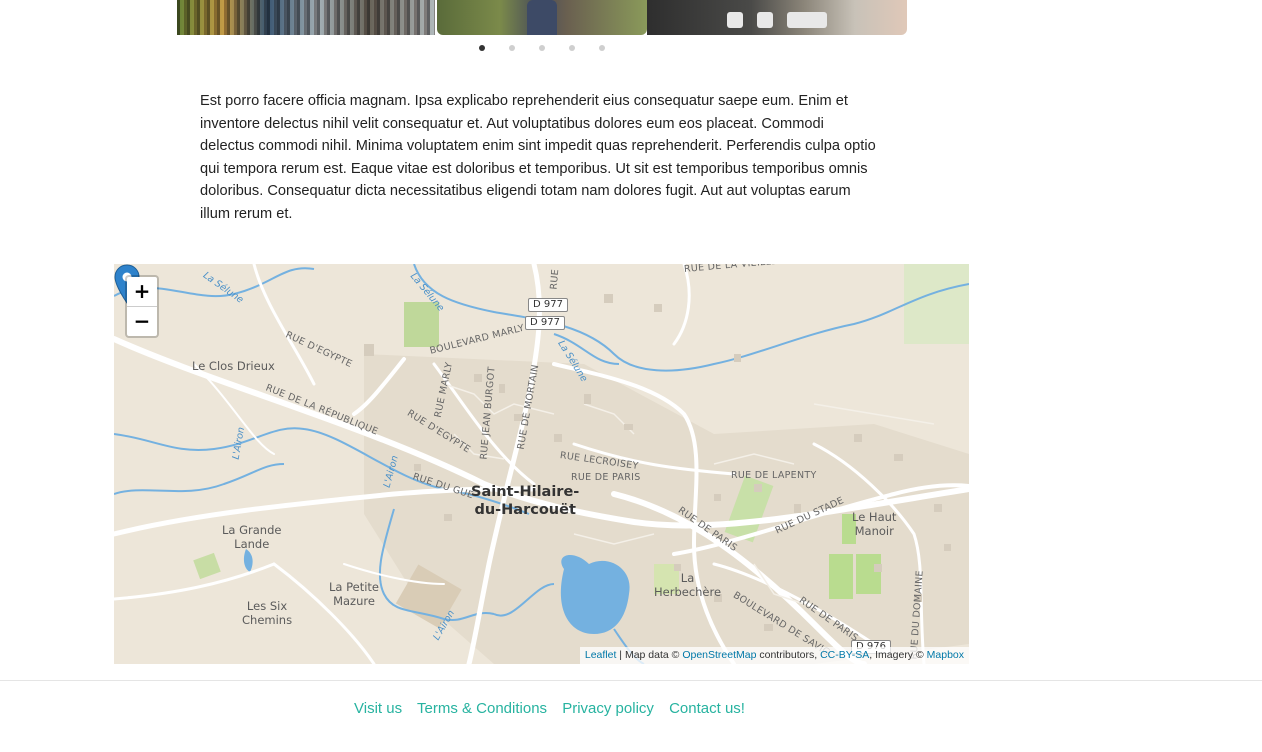 This screenshot has width=1262, height=752. What do you see at coordinates (719, 655) in the screenshot?
I see `openstreetmap-link: OpenStreetMap` at bounding box center [719, 655].